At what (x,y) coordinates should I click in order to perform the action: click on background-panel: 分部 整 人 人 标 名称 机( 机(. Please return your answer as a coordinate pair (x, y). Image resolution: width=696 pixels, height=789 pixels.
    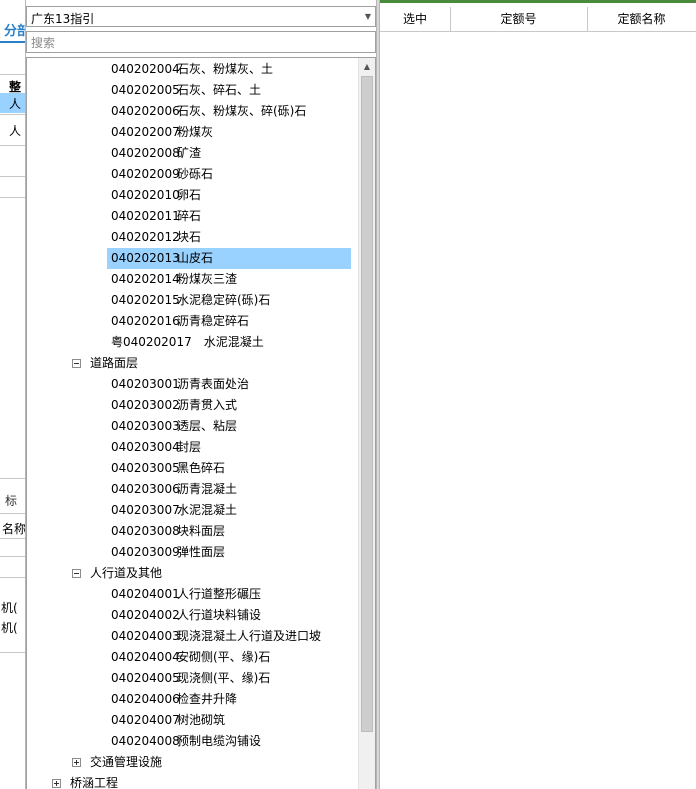
    Looking at the image, I should click on (13, 394).